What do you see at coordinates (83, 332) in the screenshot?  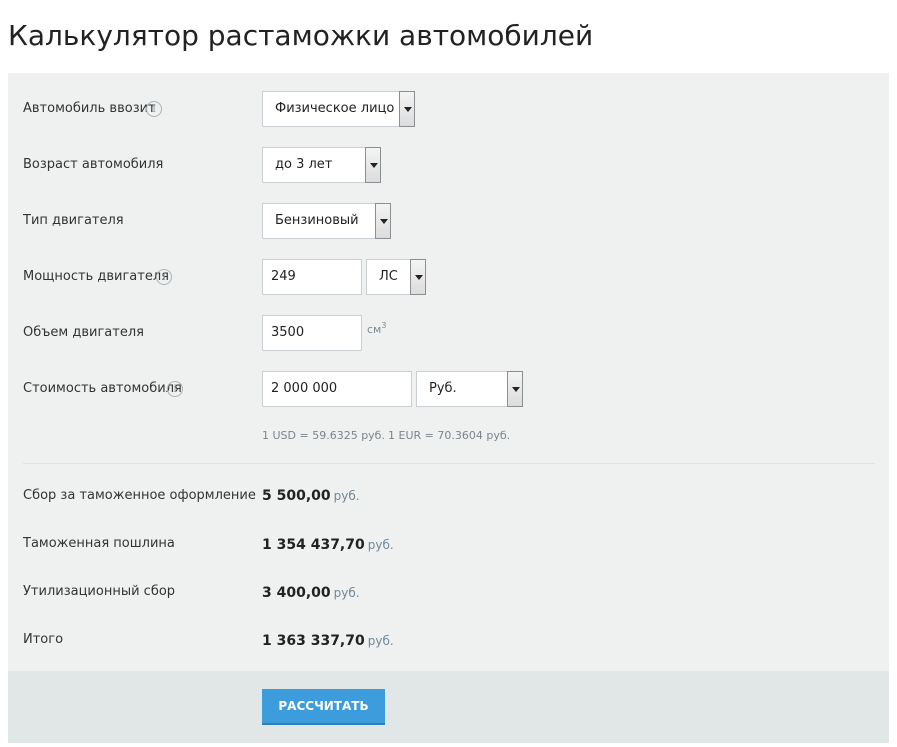 I see `volume-label: Объем двигателя` at bounding box center [83, 332].